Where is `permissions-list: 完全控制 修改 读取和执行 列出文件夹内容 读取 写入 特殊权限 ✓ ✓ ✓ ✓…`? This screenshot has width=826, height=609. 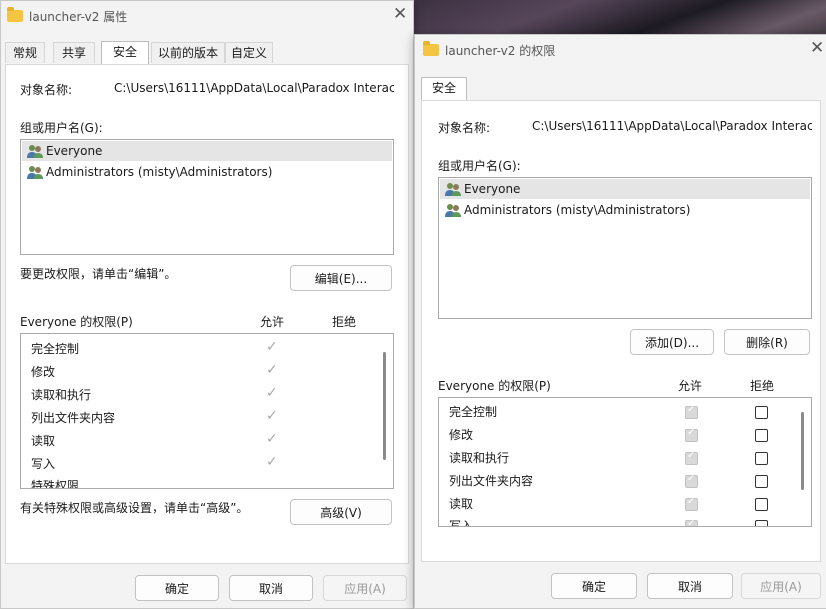 permissions-list: 完全控制 修改 读取和执行 列出文件夹内容 读取 写入 特殊权限 ✓ ✓ ✓ ✓… is located at coordinates (207, 411).